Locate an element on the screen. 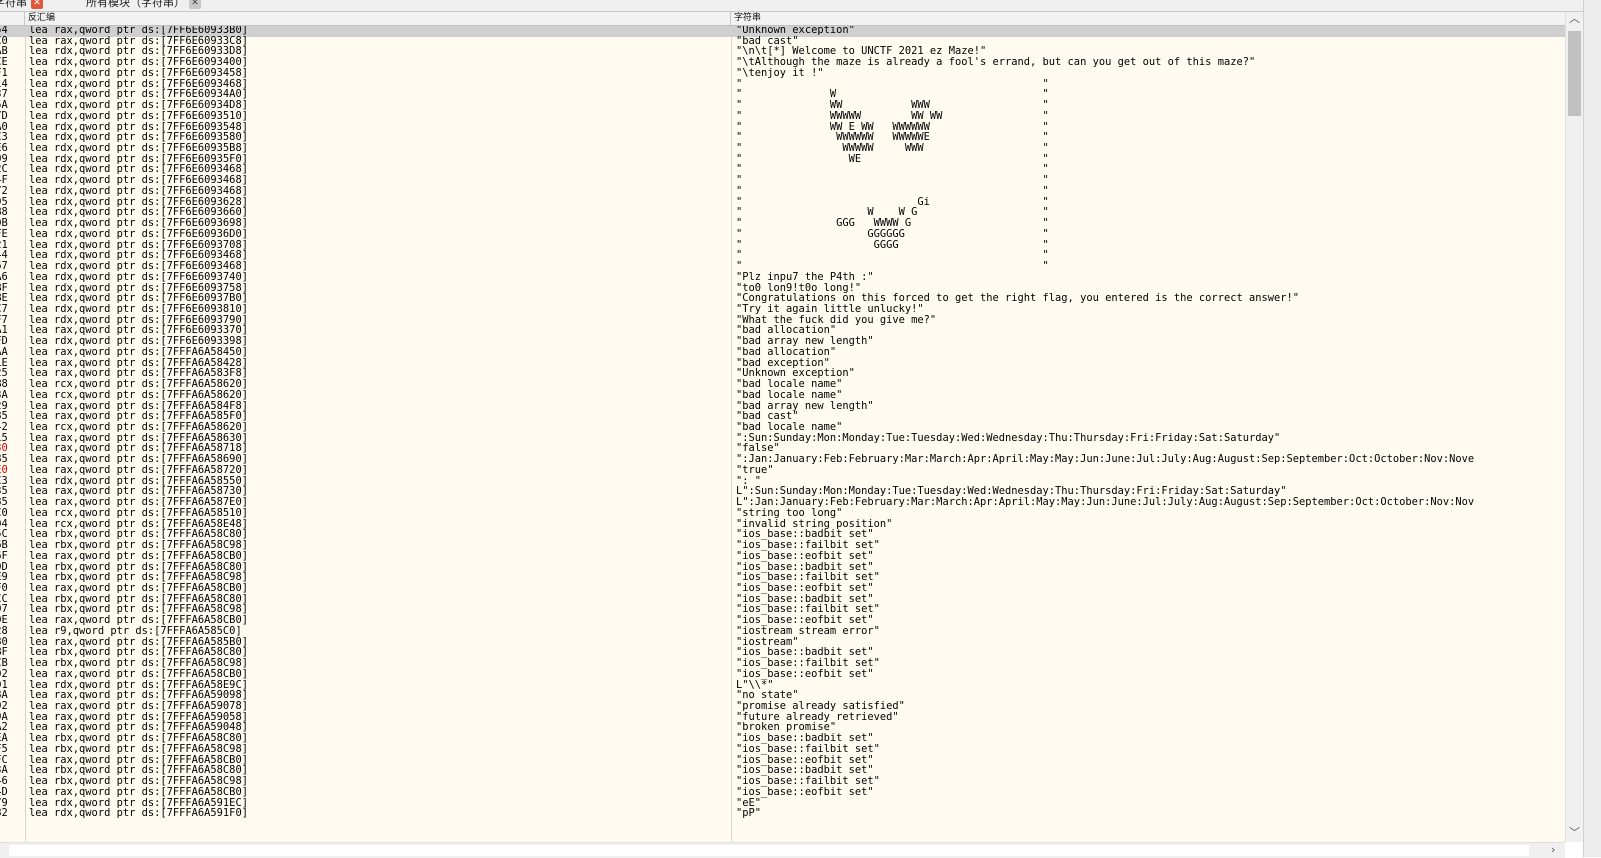 The height and width of the screenshot is (858, 1601). tab-all-modules-strings: 所有模块（字符串） ✕ is located at coordinates (143, 5).